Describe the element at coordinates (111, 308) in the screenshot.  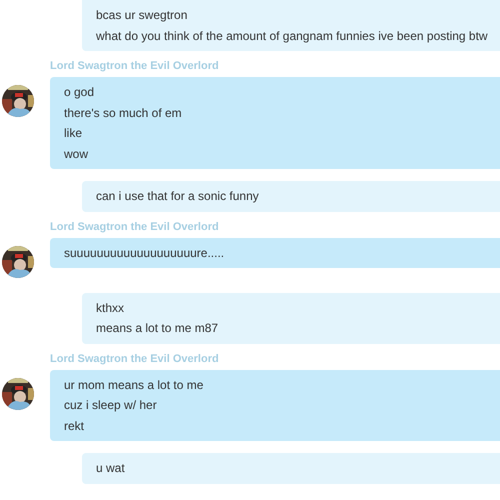
I see `message-text: kthxx` at that location.